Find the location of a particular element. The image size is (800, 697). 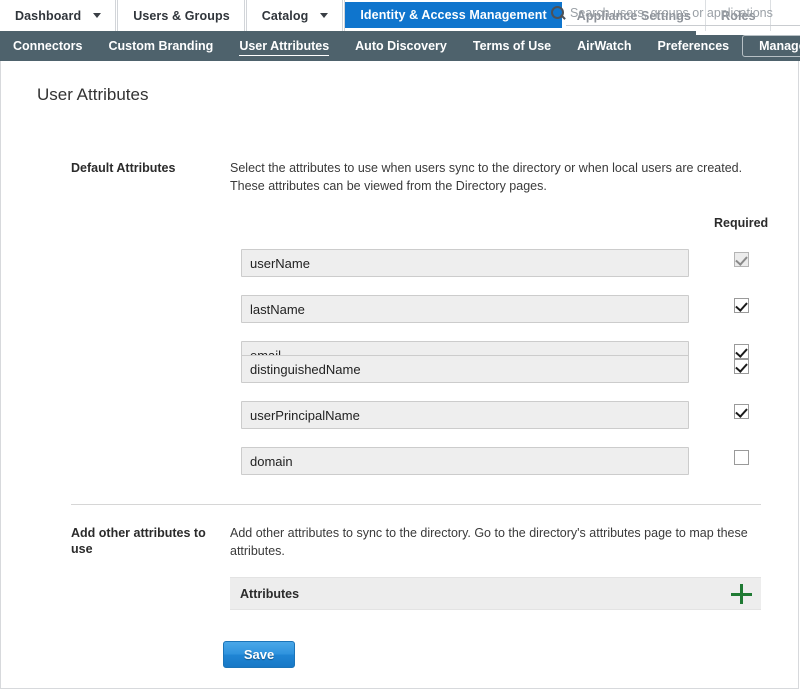

subnav-item-preferences-label: Preferences is located at coordinates (693, 46).